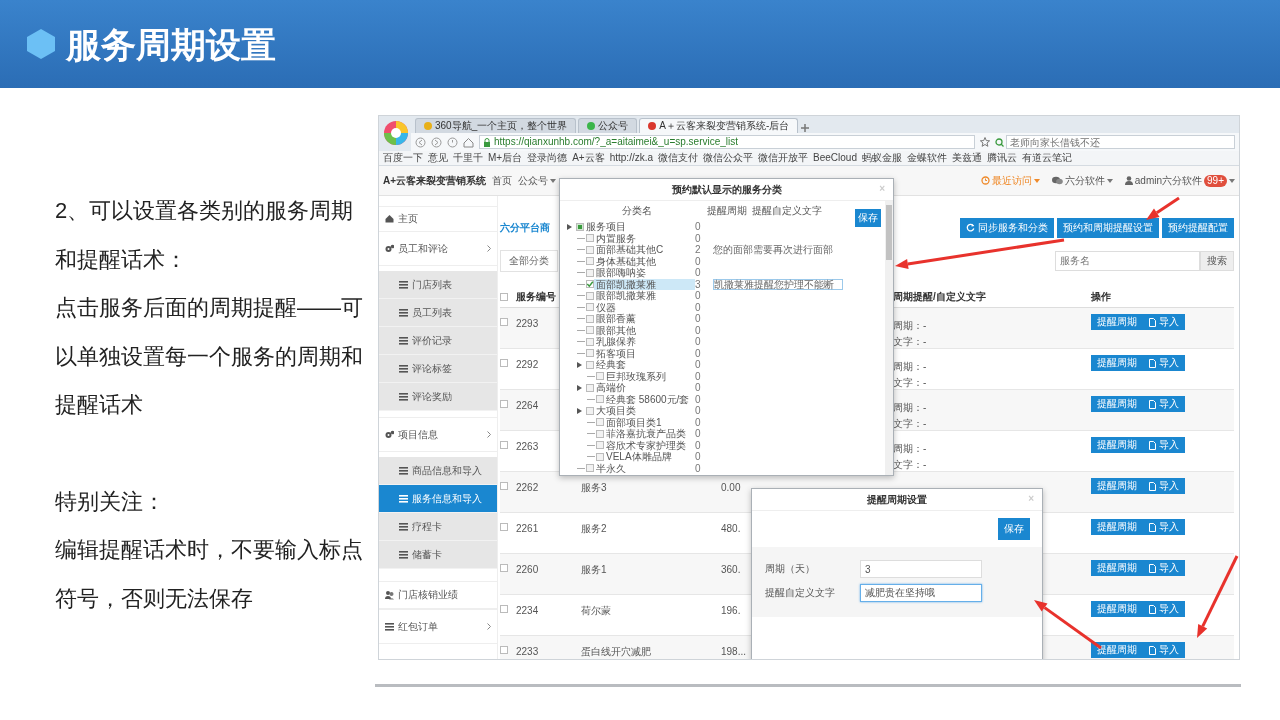  What do you see at coordinates (644, 330) in the screenshot?
I see `category-name: 眼部其他` at bounding box center [644, 330].